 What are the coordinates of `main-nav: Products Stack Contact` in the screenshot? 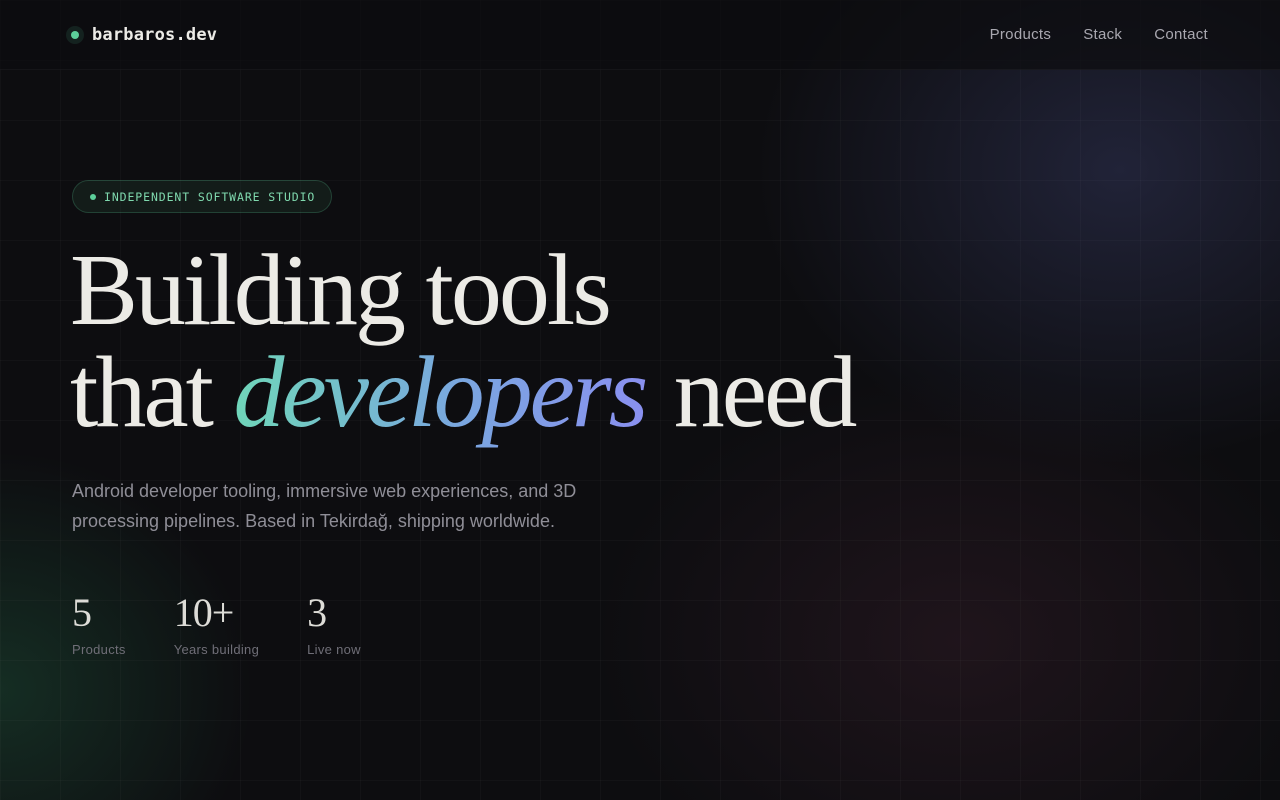 It's located at (1099, 34).